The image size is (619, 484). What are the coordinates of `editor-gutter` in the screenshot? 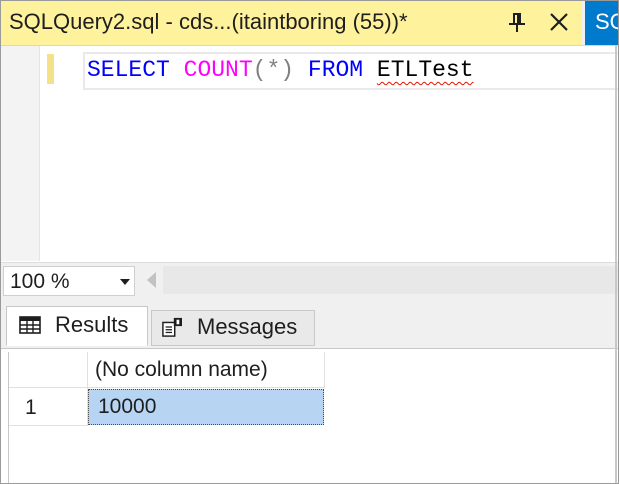 It's located at (20, 153).